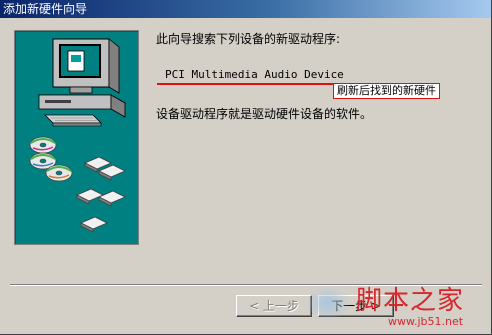 This screenshot has width=492, height=335. I want to click on watermark: 脚本之家 www.jb51.net, so click(418, 305).